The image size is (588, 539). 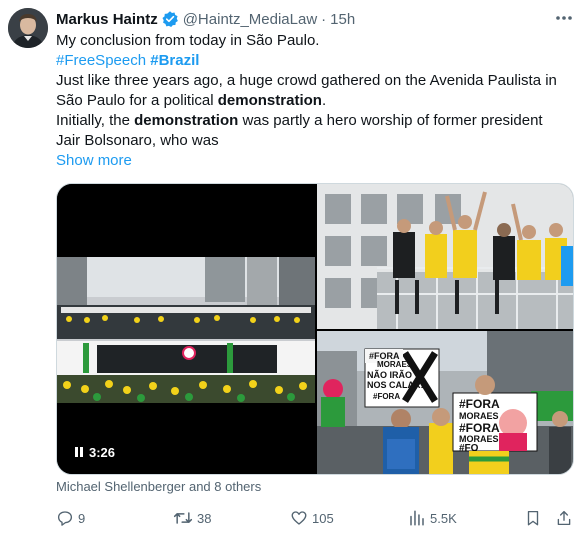 What do you see at coordinates (183, 518) in the screenshot?
I see `retweet-icon` at bounding box center [183, 518].